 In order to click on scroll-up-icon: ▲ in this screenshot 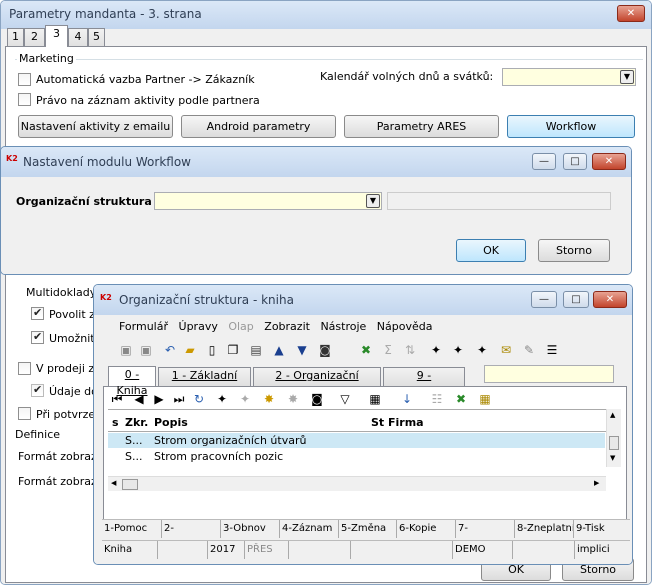, I will do `click(612, 415)`.